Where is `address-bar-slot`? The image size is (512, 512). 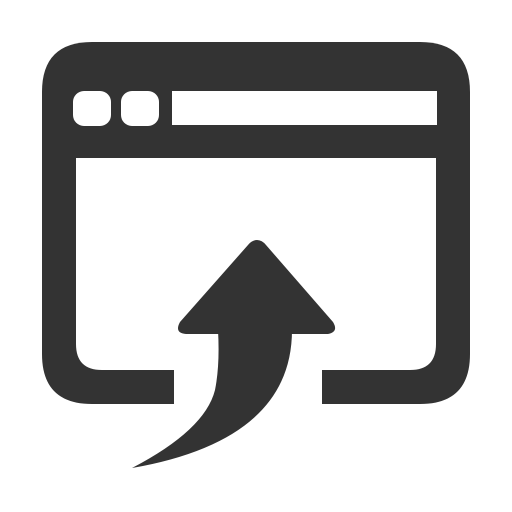
address-bar-slot is located at coordinates (304, 108).